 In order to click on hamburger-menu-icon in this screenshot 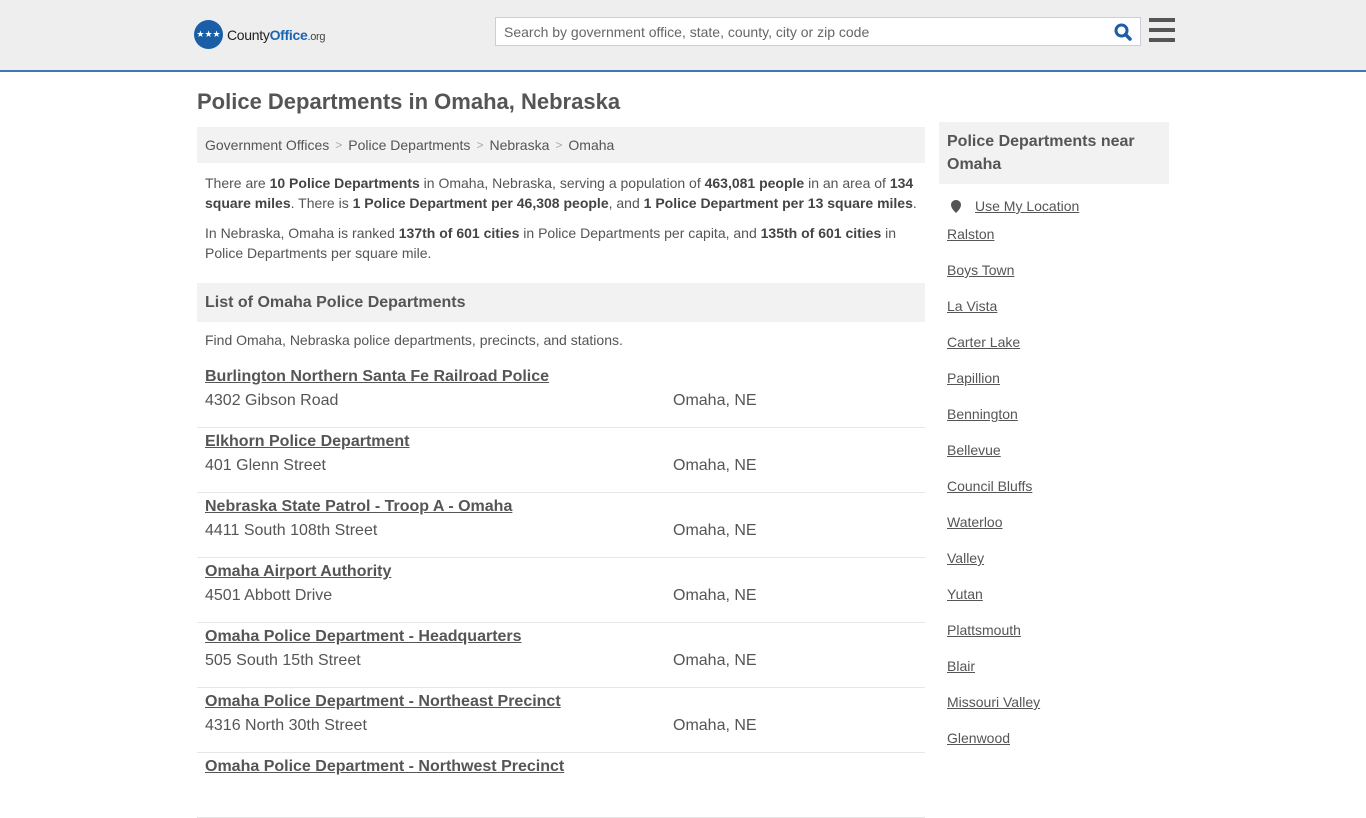, I will do `click(1162, 30)`.